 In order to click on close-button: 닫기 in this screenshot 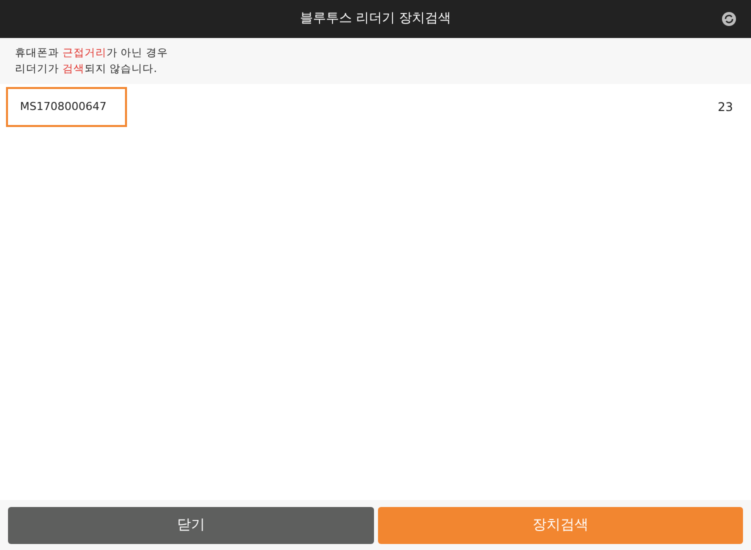, I will do `click(191, 525)`.